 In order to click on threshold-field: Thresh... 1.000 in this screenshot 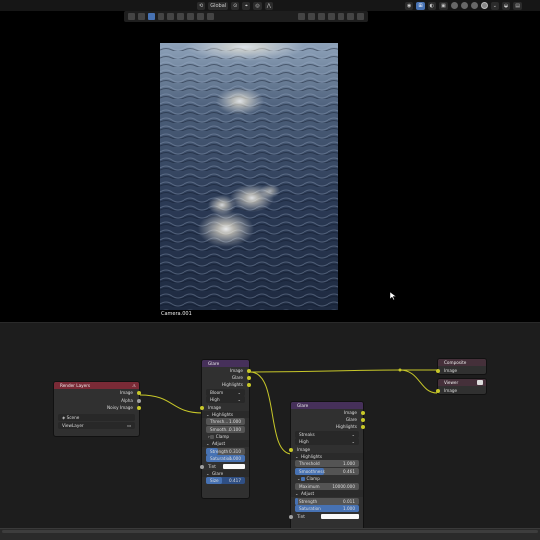, I will do `click(225, 421)`.